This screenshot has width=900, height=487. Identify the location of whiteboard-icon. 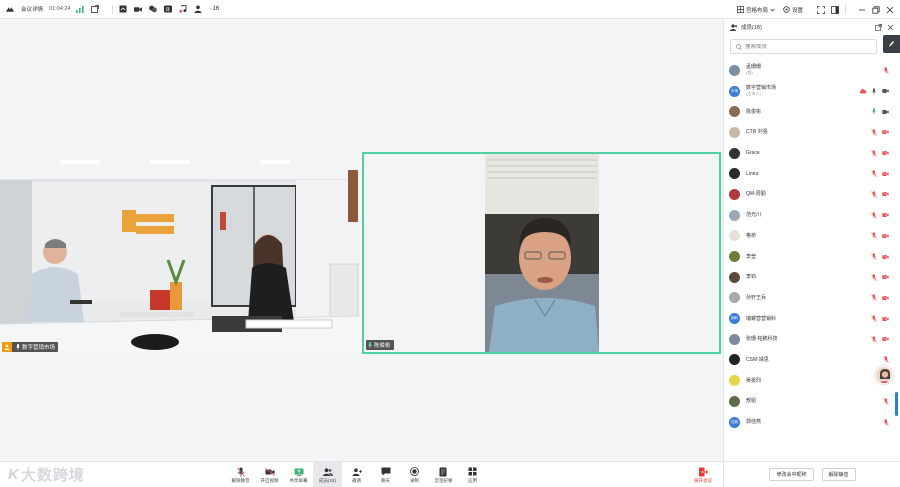
(123, 9).